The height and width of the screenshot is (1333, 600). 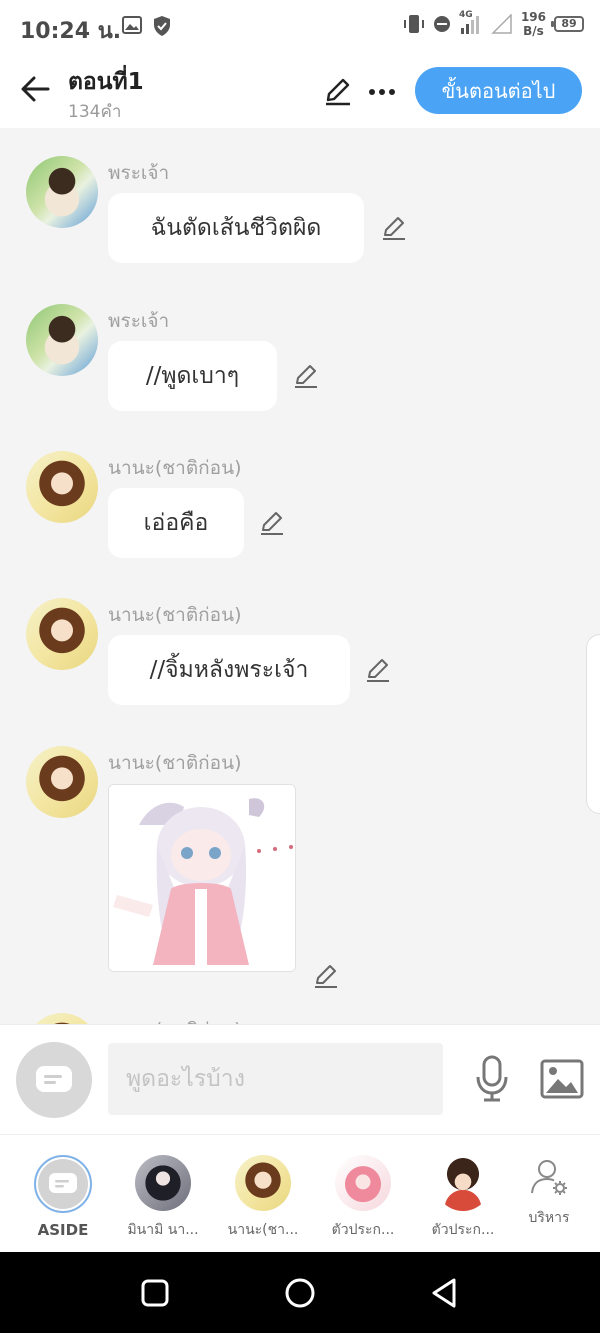 I want to click on battery-indicator: 89, so click(x=567, y=24).